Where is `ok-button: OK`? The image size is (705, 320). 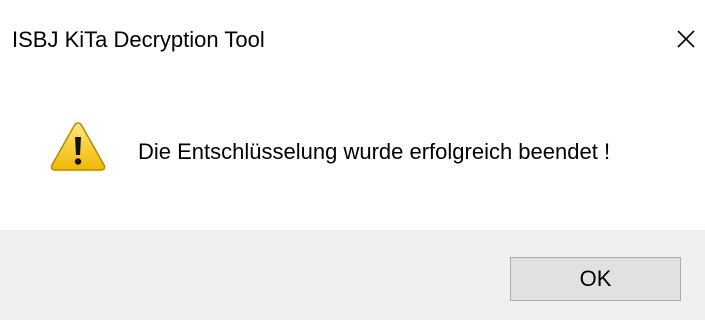
ok-button: OK is located at coordinates (595, 279).